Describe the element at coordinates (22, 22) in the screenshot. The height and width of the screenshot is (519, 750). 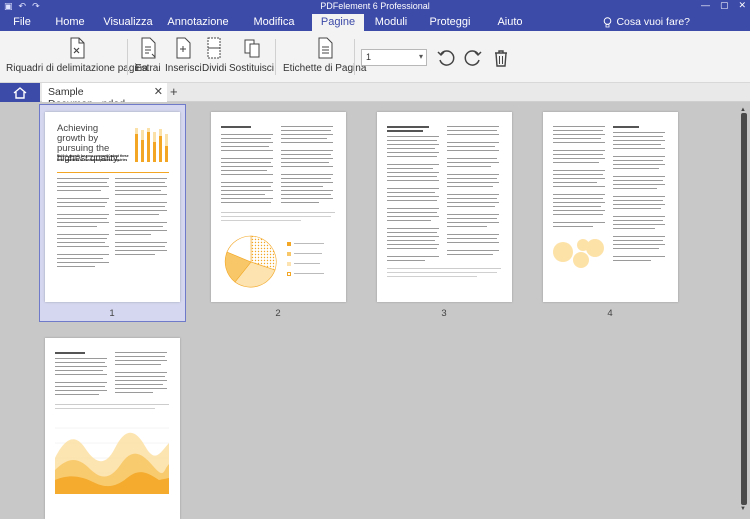
I see `tab-file: File` at that location.